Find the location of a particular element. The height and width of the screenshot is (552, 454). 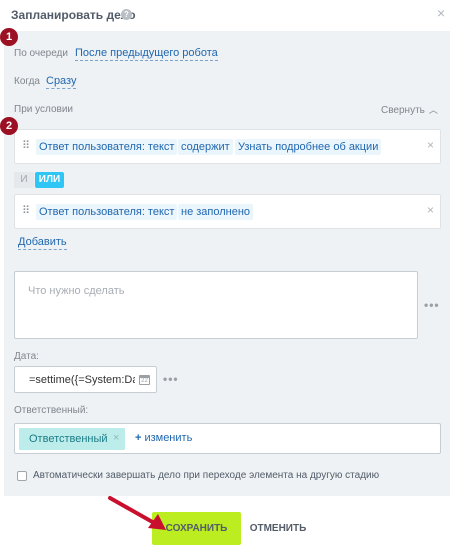

queue-label: По очереди is located at coordinates (41, 53).